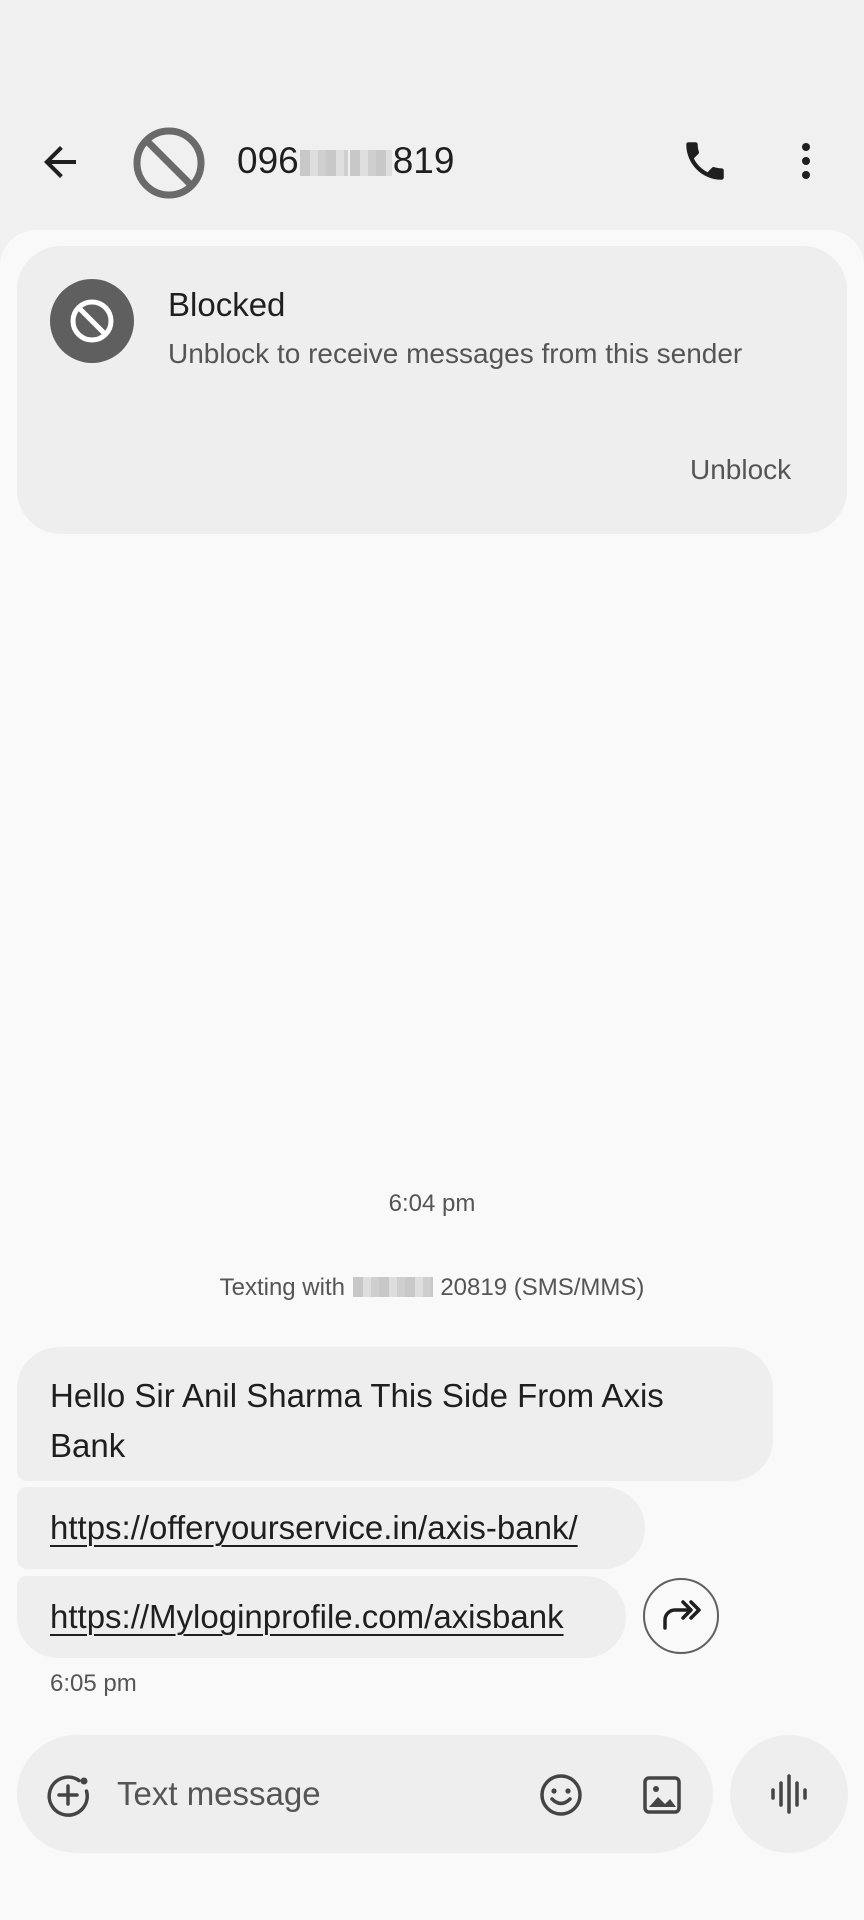 The height and width of the screenshot is (1920, 864). What do you see at coordinates (423, 160) in the screenshot?
I see `contact-number-suffix: 819` at bounding box center [423, 160].